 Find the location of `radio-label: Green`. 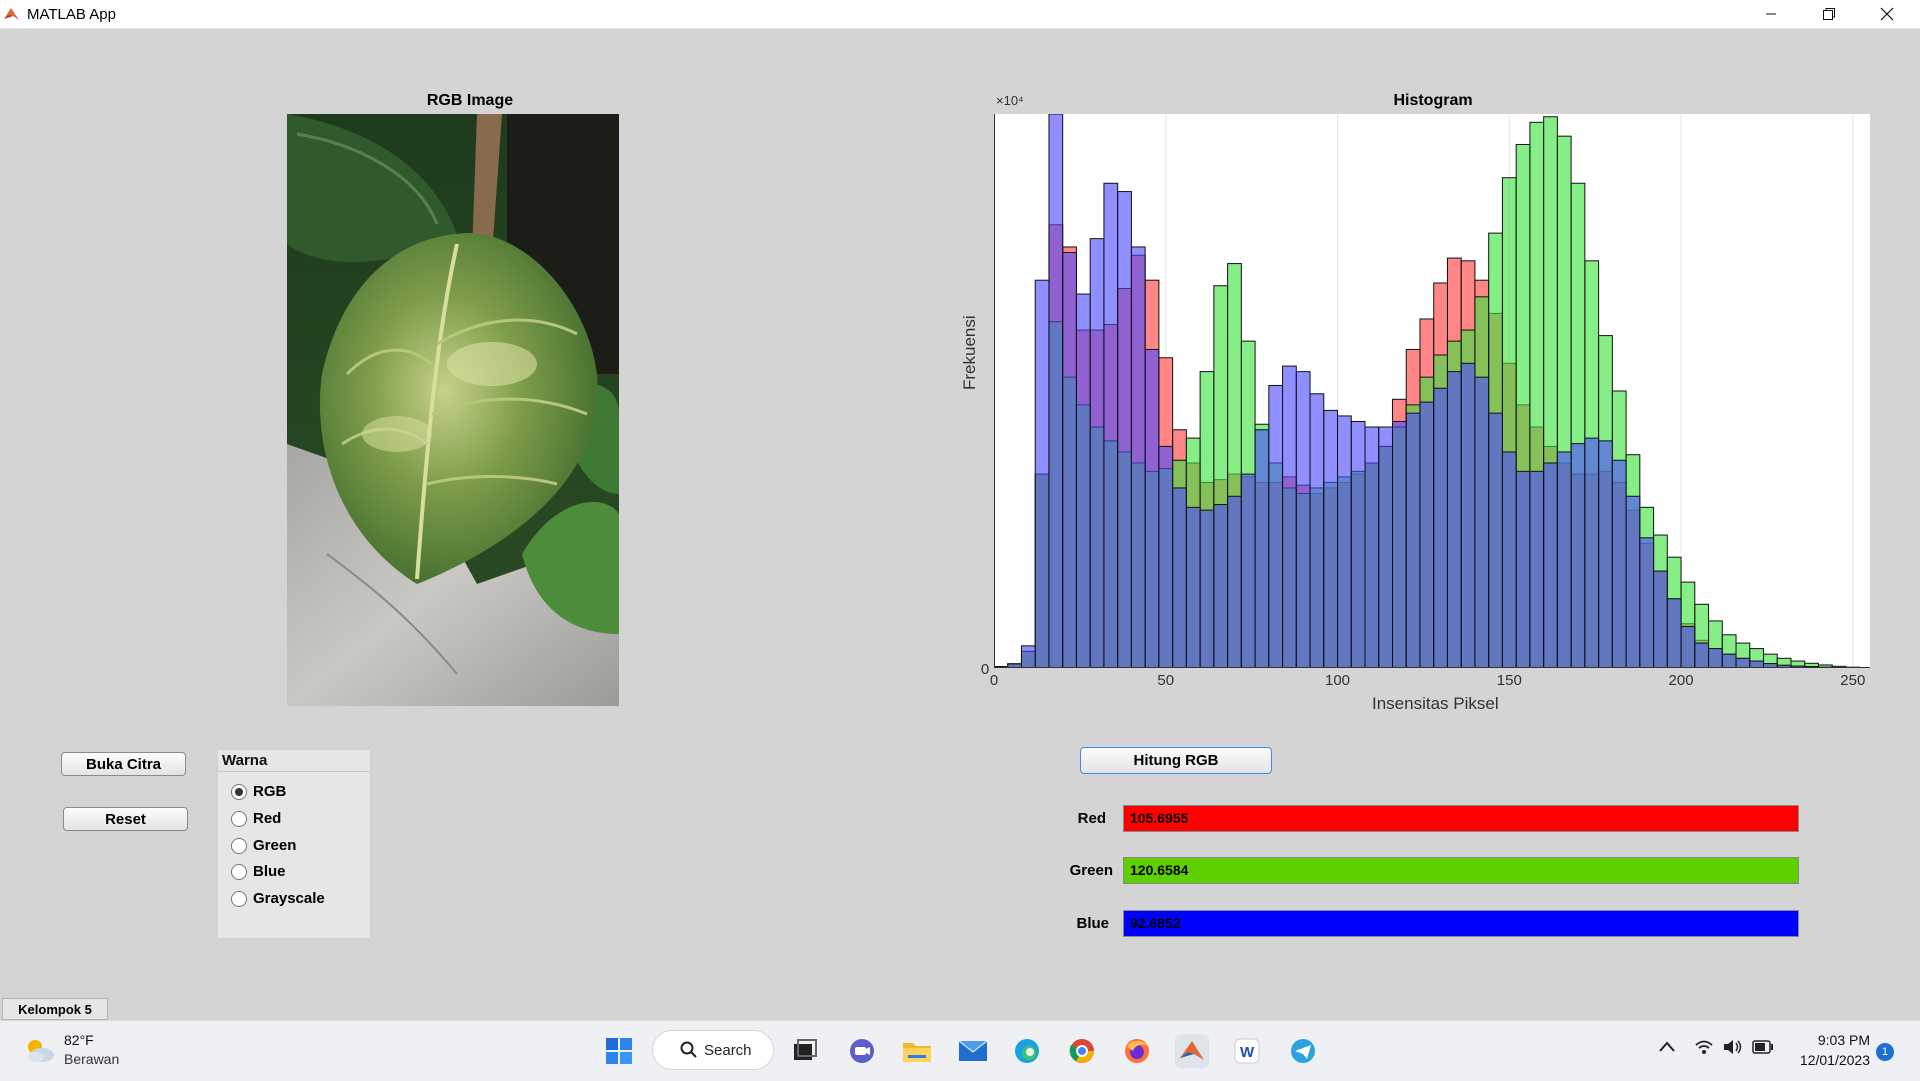

radio-label: Green is located at coordinates (274, 845).